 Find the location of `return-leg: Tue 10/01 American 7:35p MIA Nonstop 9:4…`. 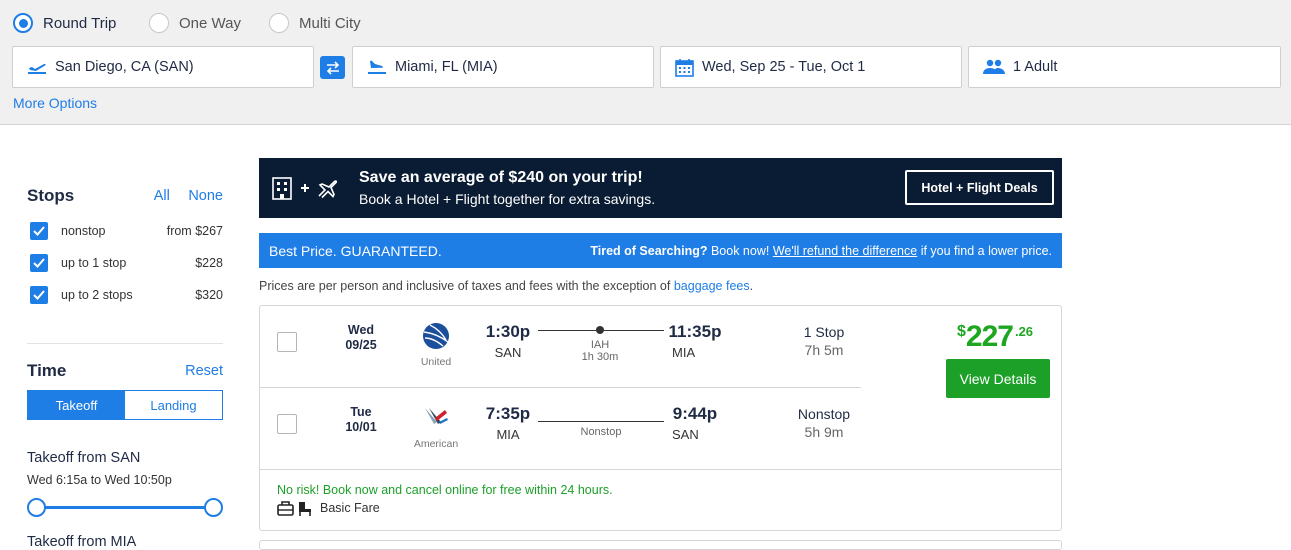

return-leg: Tue 10/01 American 7:35p MIA Nonstop 9:4… is located at coordinates (560, 429).